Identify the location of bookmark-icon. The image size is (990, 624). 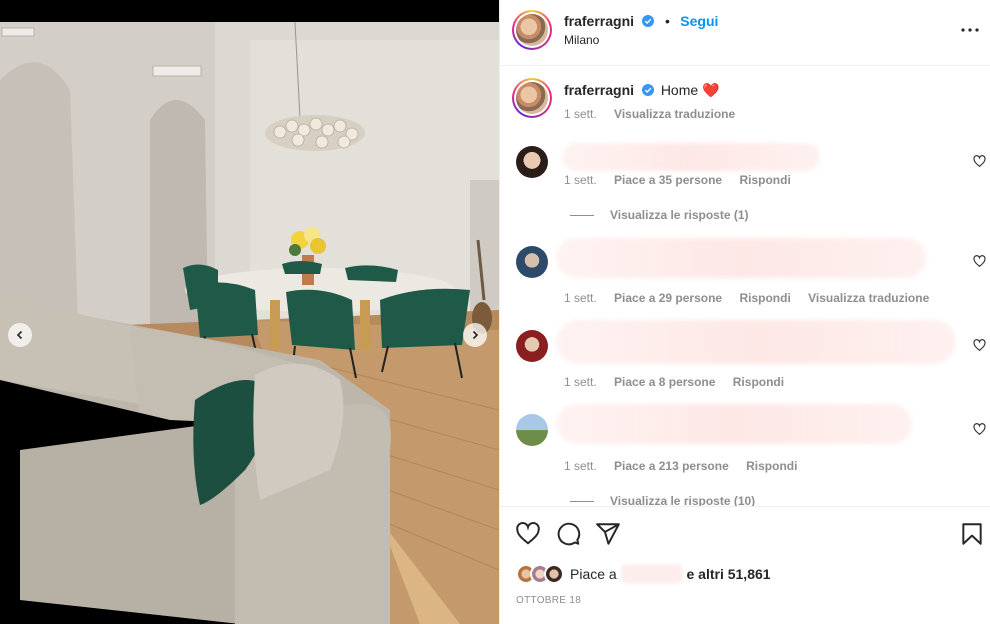
(972, 534).